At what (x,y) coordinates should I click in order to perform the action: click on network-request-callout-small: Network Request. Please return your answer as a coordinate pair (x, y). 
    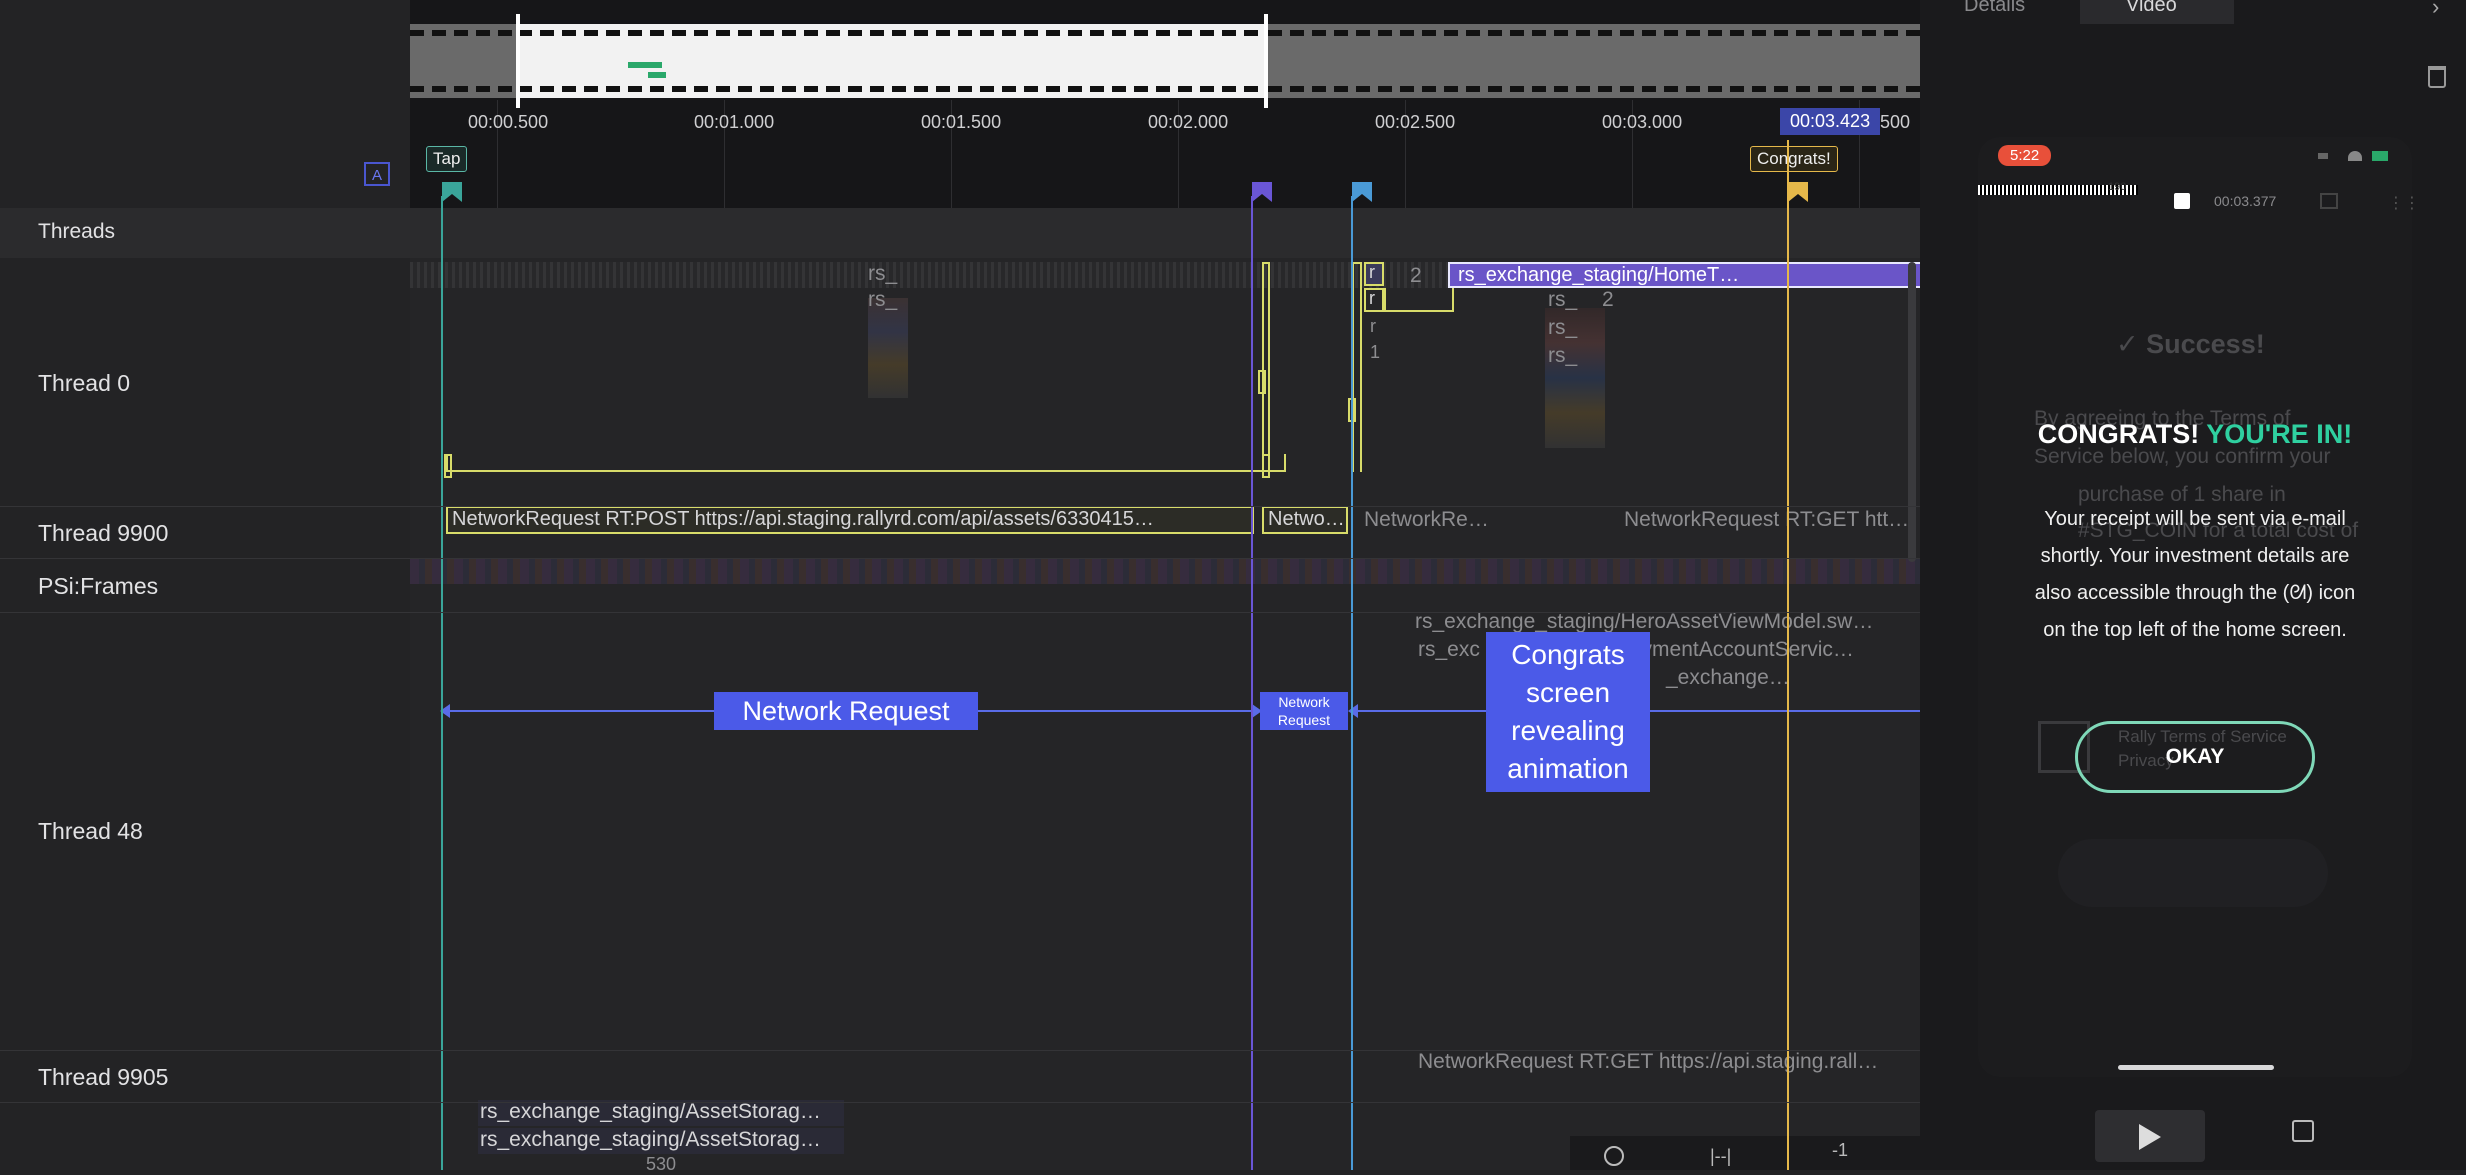
    Looking at the image, I should click on (1304, 711).